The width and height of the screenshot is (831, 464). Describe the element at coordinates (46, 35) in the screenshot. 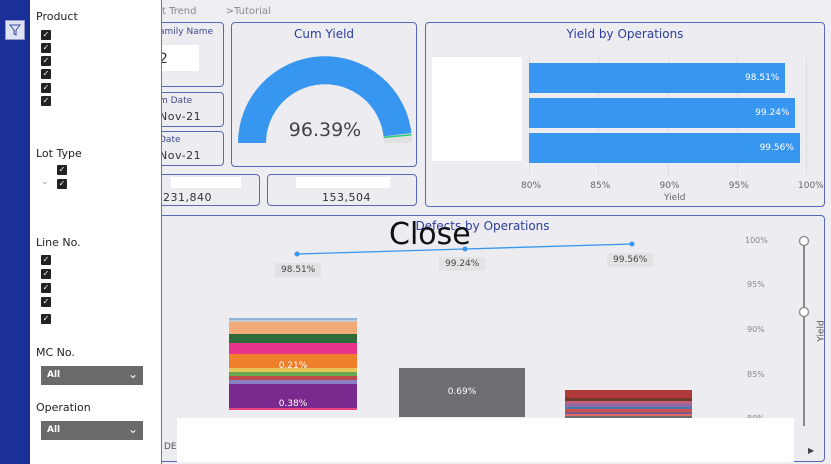

I see `product-checkbox-1: ✓` at that location.